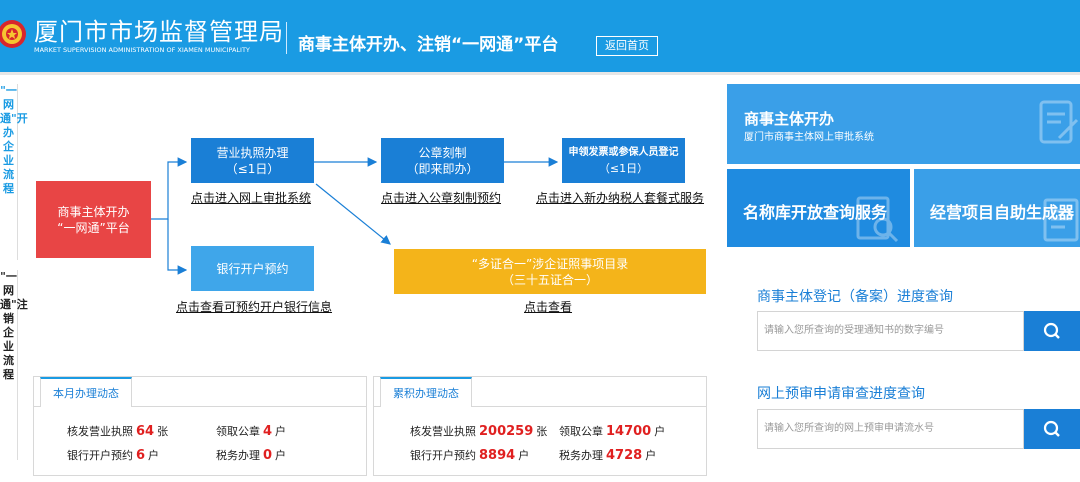  What do you see at coordinates (268, 455) in the screenshot?
I see `stat-value: 0` at bounding box center [268, 455].